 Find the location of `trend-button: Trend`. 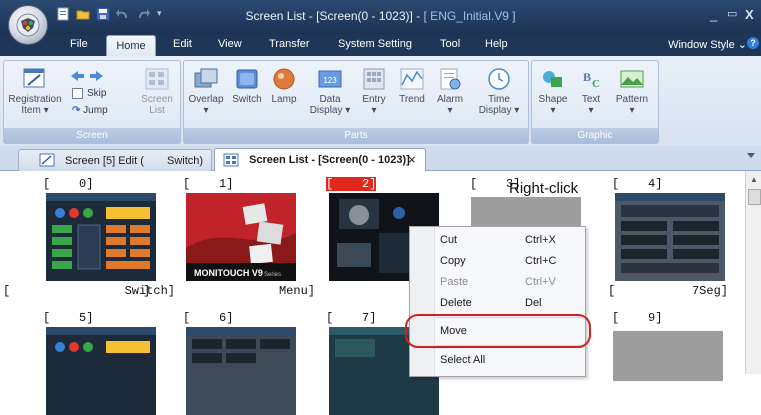

trend-button: Trend is located at coordinates (412, 86).